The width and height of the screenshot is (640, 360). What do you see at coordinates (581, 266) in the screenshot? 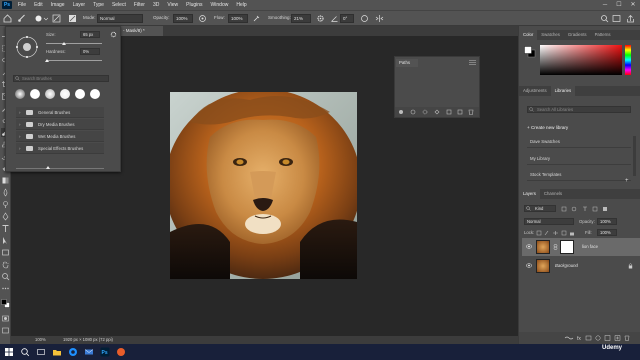
I see `layer-row-background: Background` at bounding box center [581, 266].